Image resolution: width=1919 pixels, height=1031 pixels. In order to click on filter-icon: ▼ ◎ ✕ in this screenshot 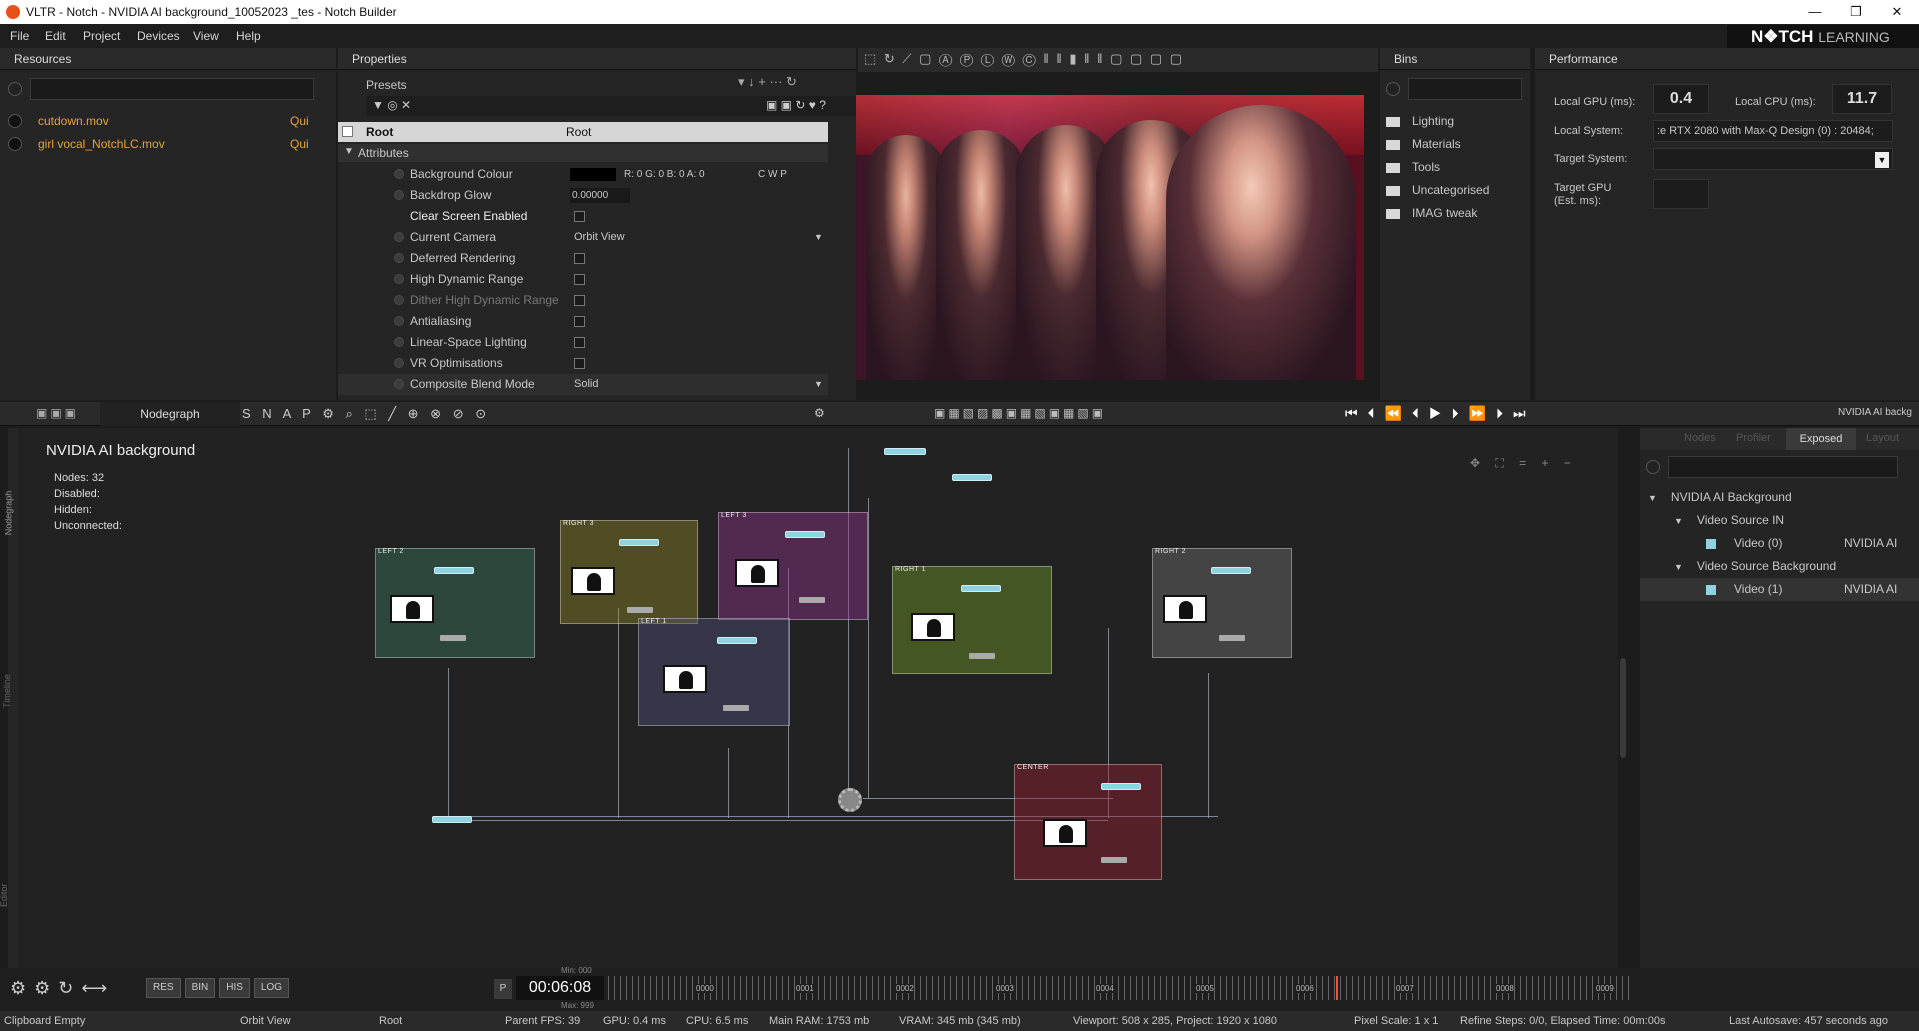, I will do `click(391, 105)`.